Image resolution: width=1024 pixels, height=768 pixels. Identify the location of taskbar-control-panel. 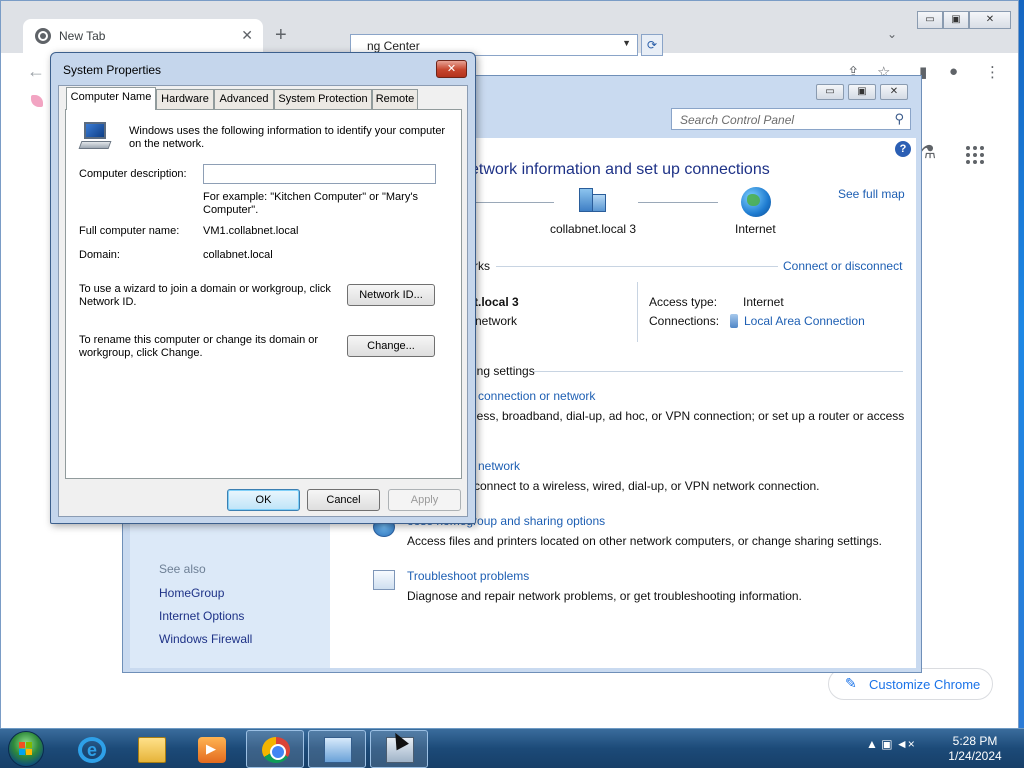
(337, 749).